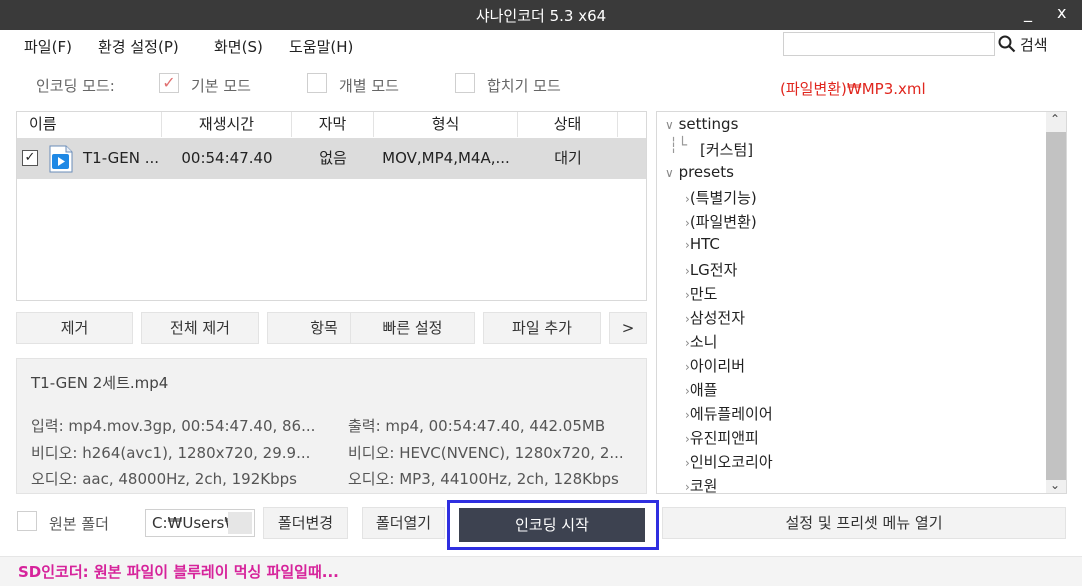 Image resolution: width=1082 pixels, height=586 pixels. Describe the element at coordinates (321, 46) in the screenshot. I see `menu-help: 도움말(H)` at that location.